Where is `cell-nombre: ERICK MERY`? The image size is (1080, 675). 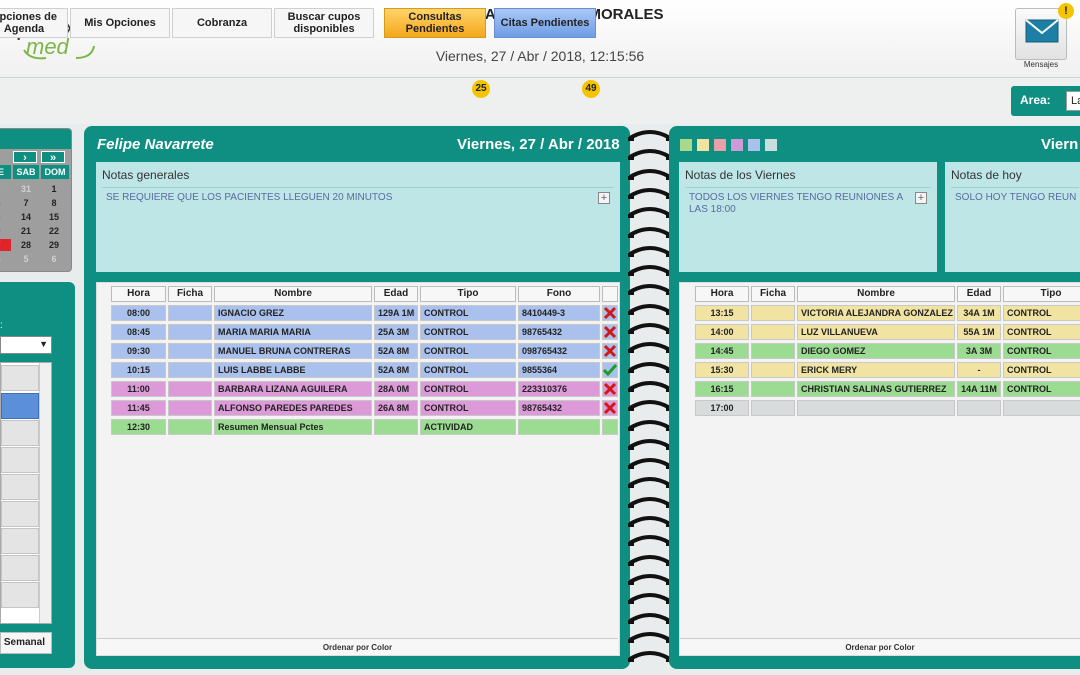 cell-nombre: ERICK MERY is located at coordinates (876, 370).